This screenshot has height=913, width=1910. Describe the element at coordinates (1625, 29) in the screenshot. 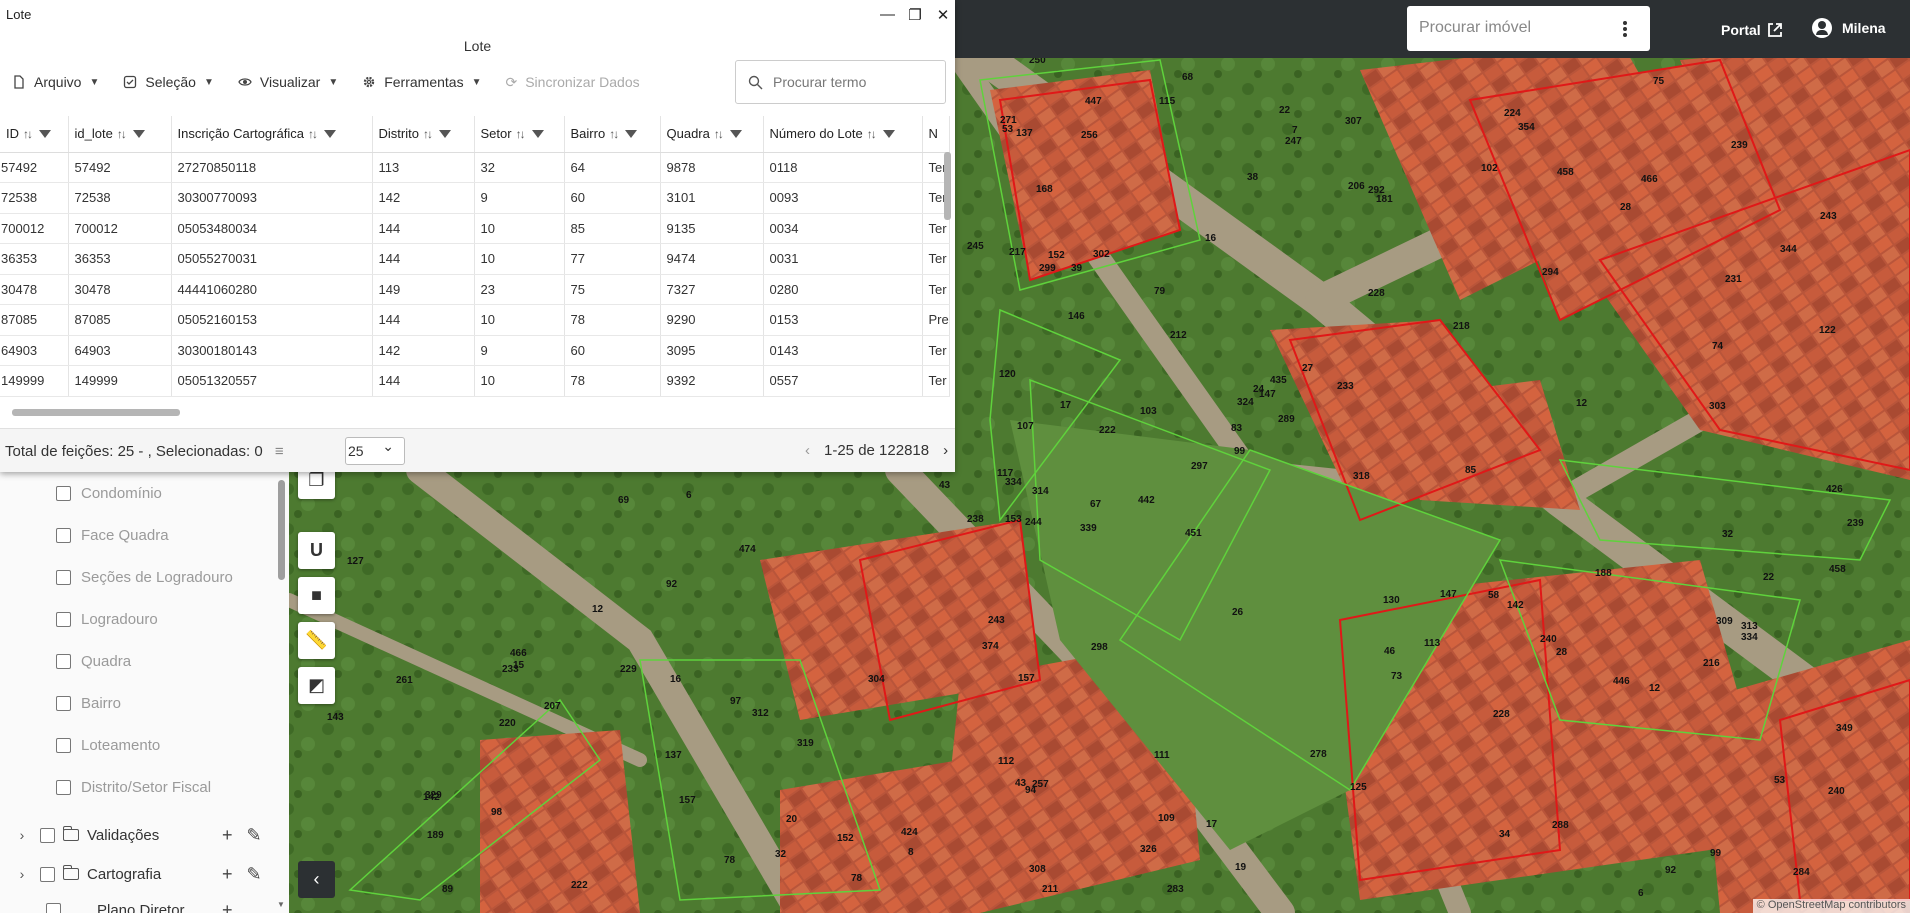

I see `more-vertical-icon` at that location.